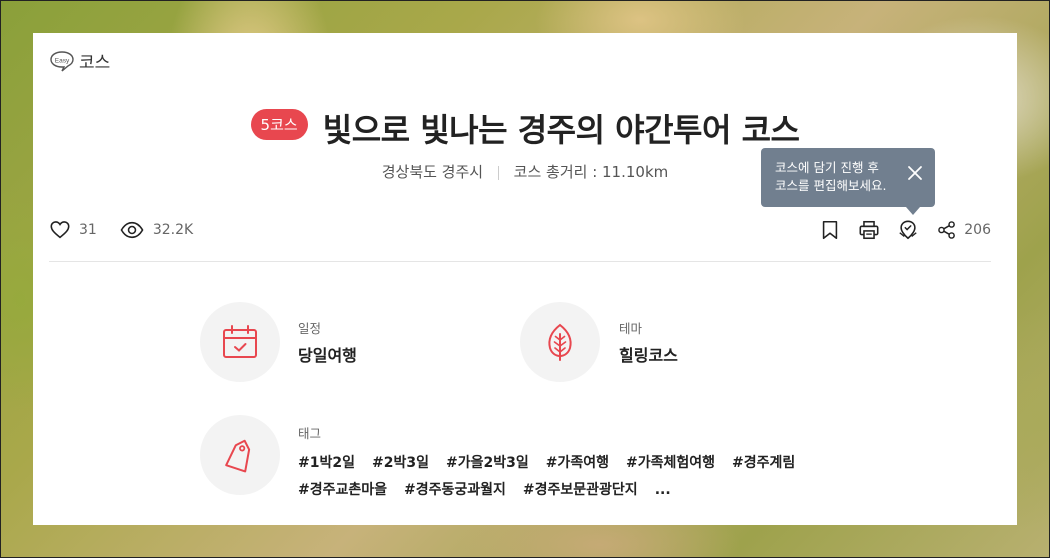 This screenshot has width=1050, height=558. I want to click on leaf-icon, so click(560, 342).